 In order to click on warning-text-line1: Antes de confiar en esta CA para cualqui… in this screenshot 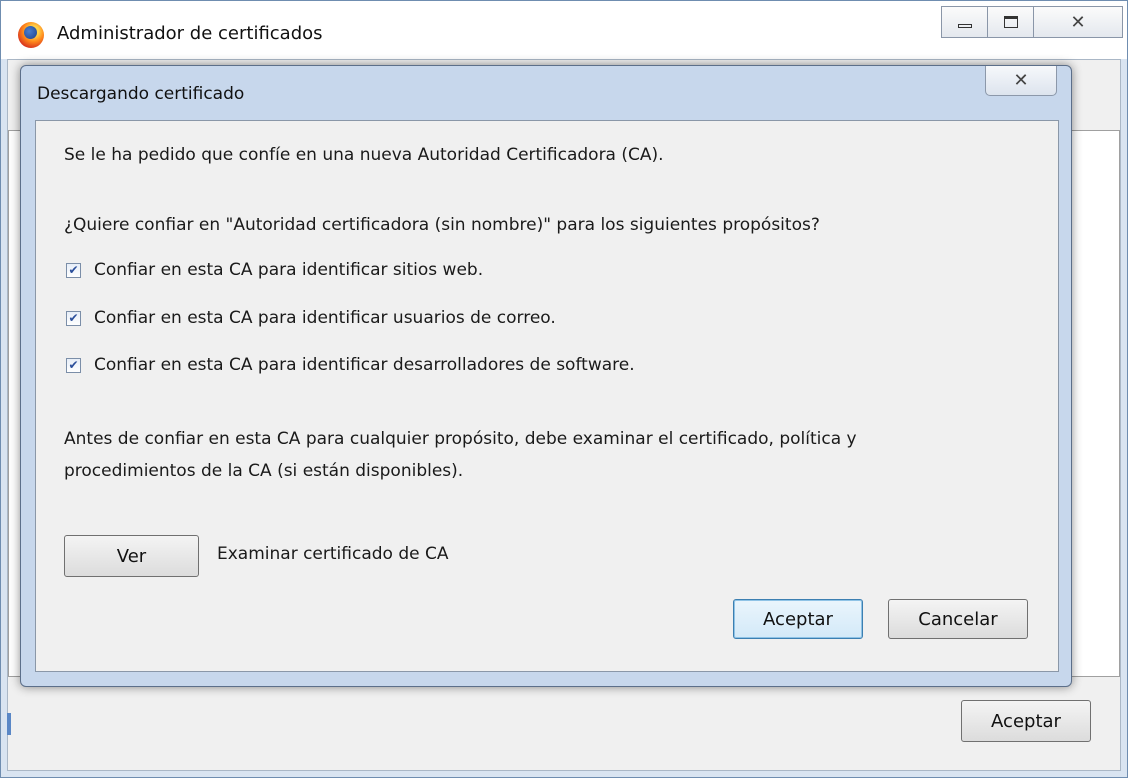, I will do `click(460, 439)`.